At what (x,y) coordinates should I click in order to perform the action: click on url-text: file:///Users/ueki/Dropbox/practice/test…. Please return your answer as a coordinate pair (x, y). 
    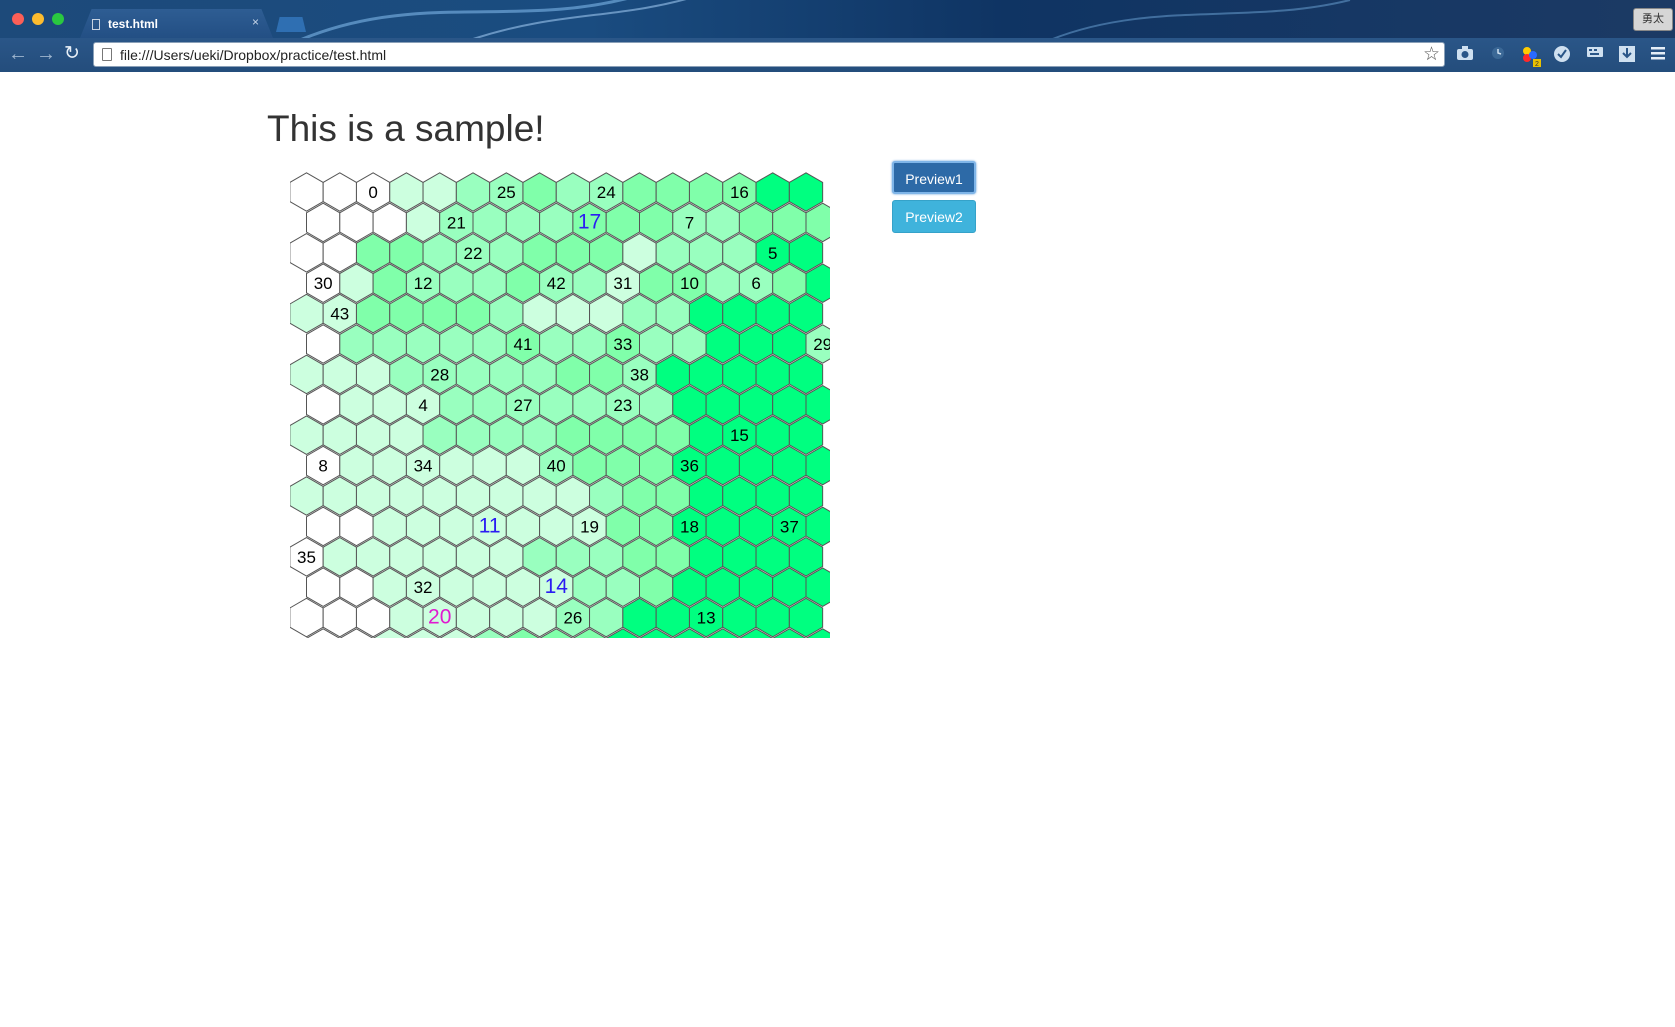
    Looking at the image, I should click on (253, 55).